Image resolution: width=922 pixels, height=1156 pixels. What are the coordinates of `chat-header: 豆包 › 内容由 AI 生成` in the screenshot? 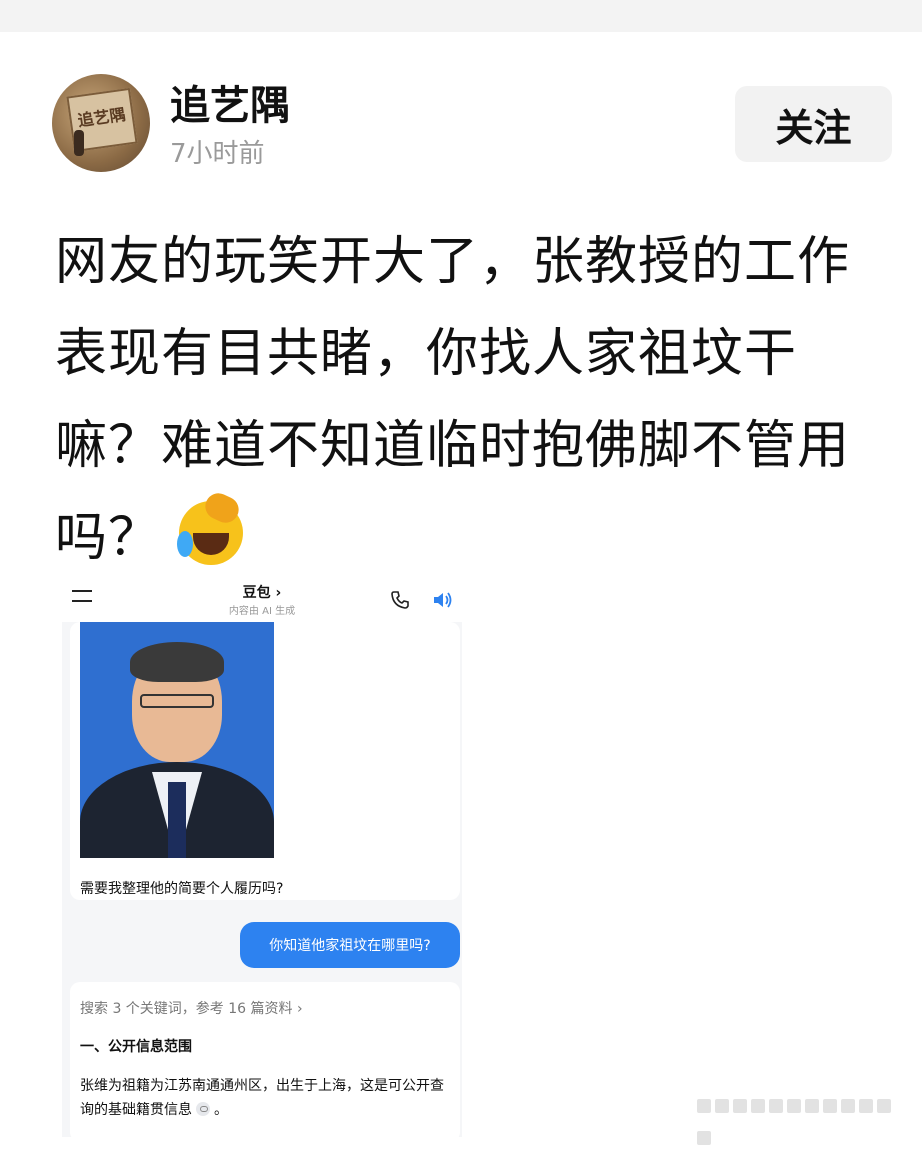 It's located at (262, 597).